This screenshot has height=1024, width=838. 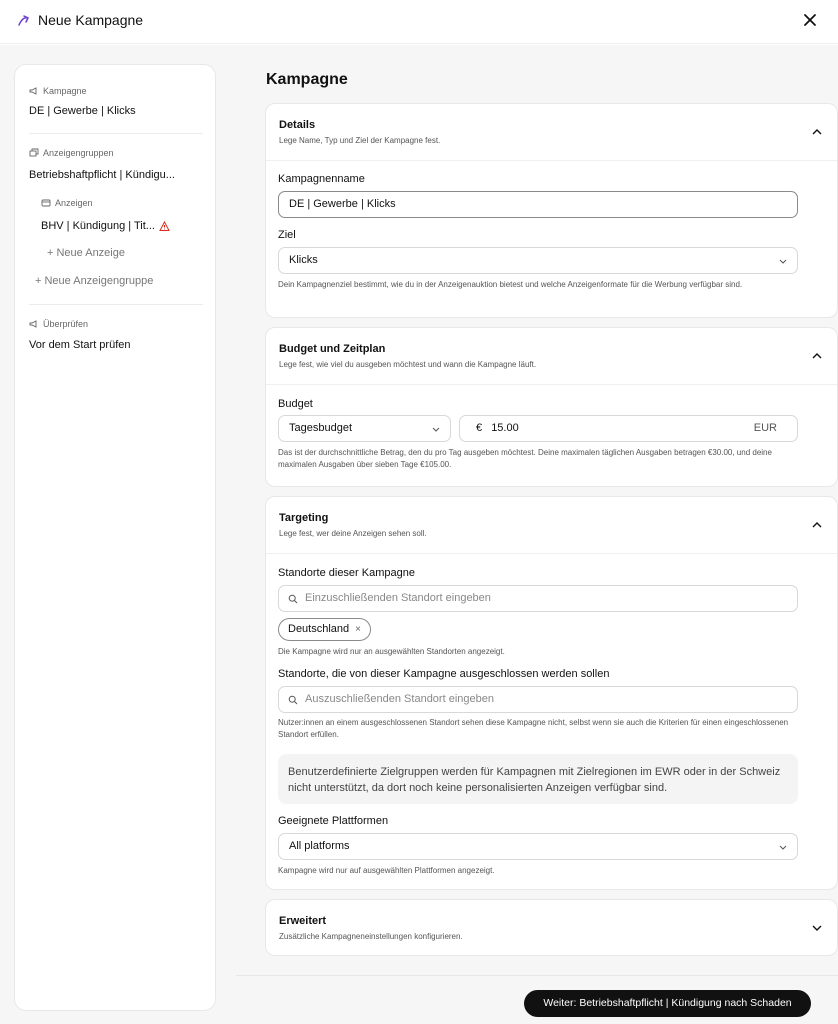 What do you see at coordinates (332, 349) in the screenshot?
I see `card-title: Budget und Zeitplan` at bounding box center [332, 349].